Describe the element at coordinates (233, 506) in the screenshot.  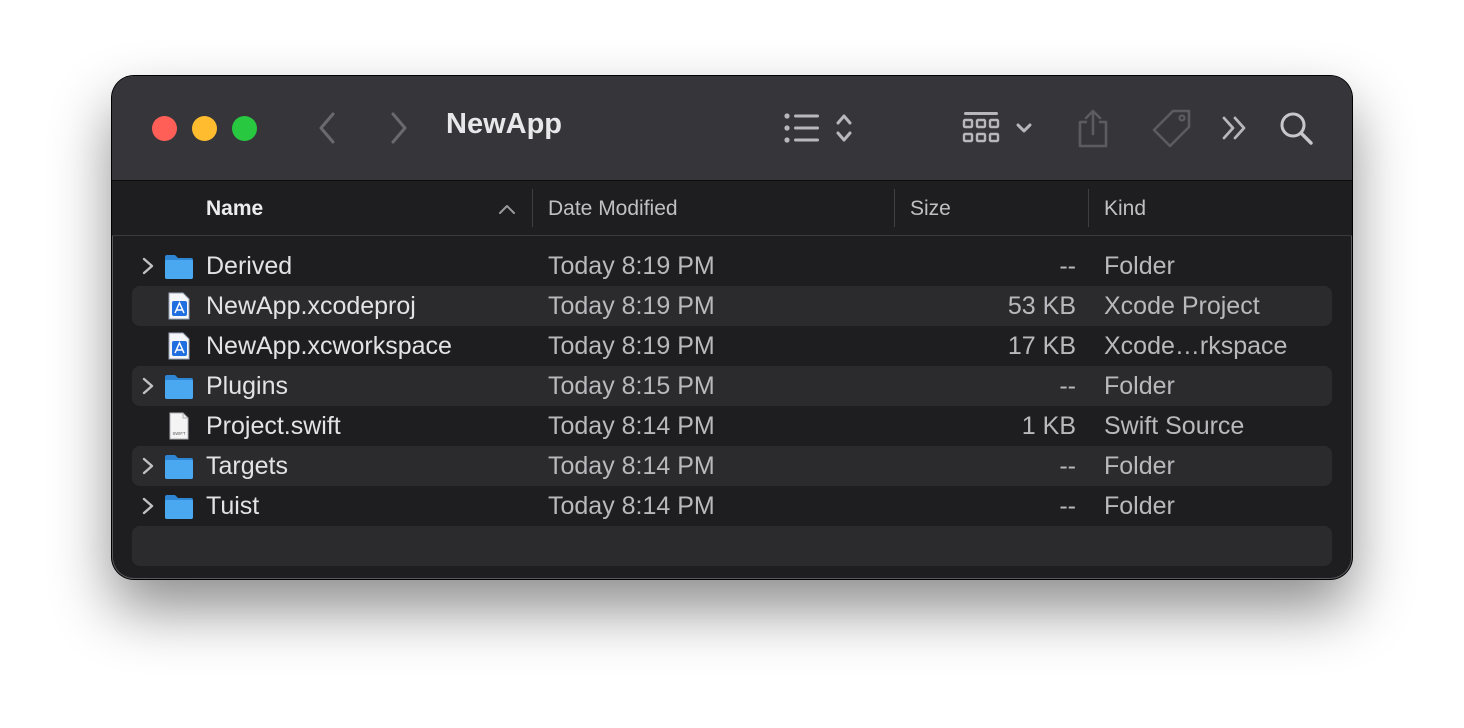
I see `file-name: Tuist` at that location.